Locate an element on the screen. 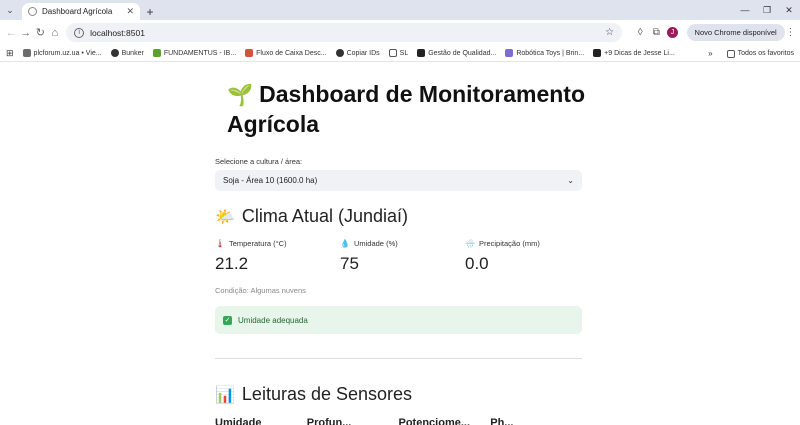  weather-heading: 🌤️ Clima Atual (Jundiaí) is located at coordinates (311, 216).